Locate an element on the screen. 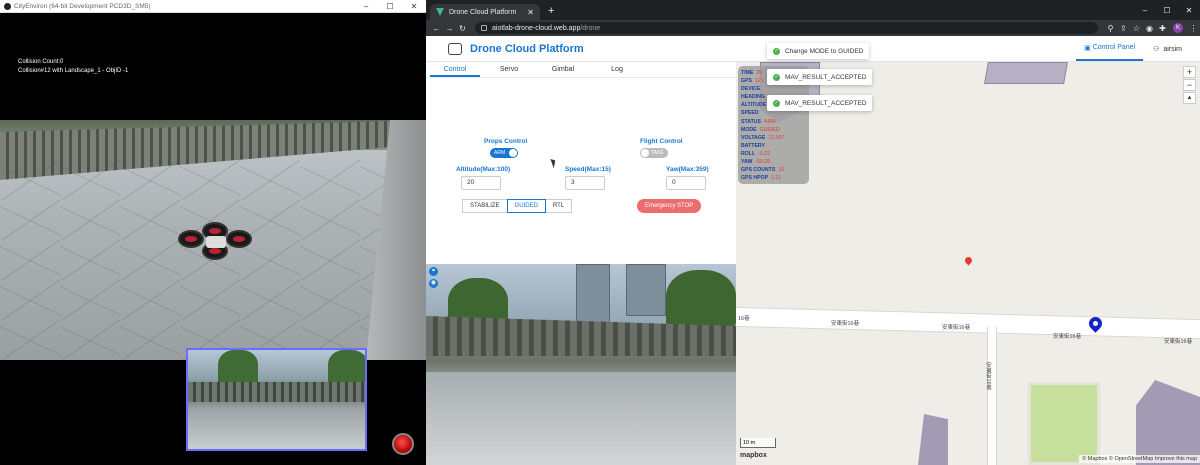  telemetry-key: BATTERY is located at coordinates (753, 145).